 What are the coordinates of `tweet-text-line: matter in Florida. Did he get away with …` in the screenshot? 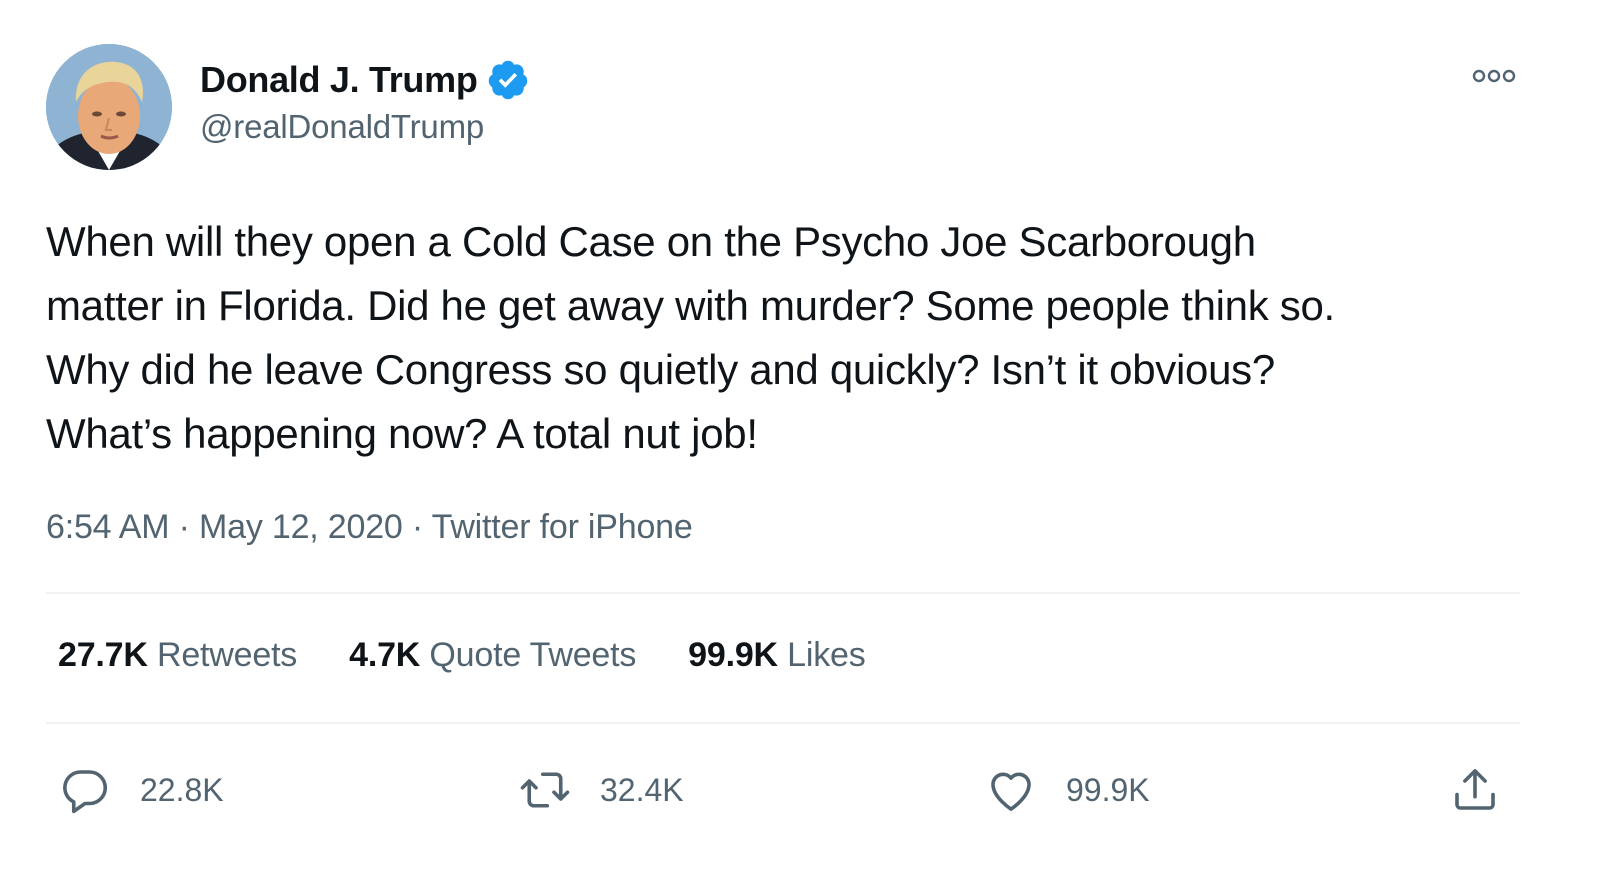 It's located at (690, 305).